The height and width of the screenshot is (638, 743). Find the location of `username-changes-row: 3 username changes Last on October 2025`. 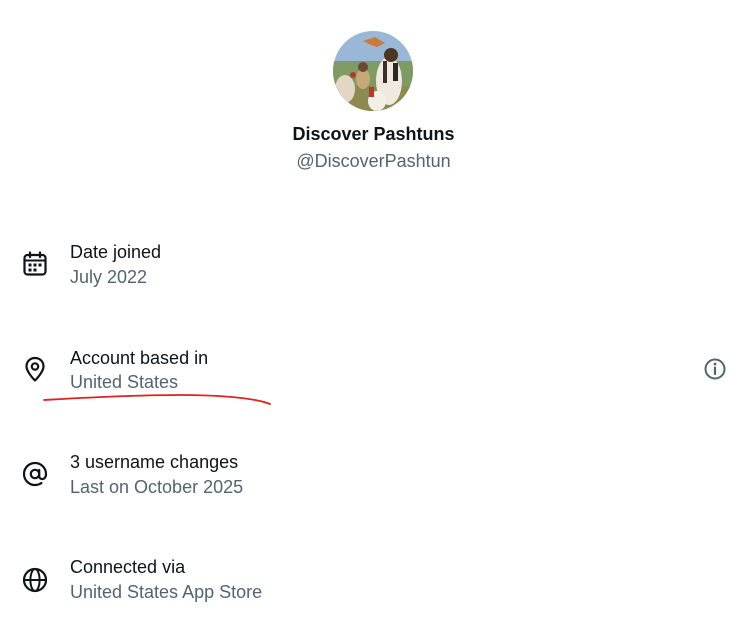

username-changes-row: 3 username changes Last on October 2025 is located at coordinates (371, 476).